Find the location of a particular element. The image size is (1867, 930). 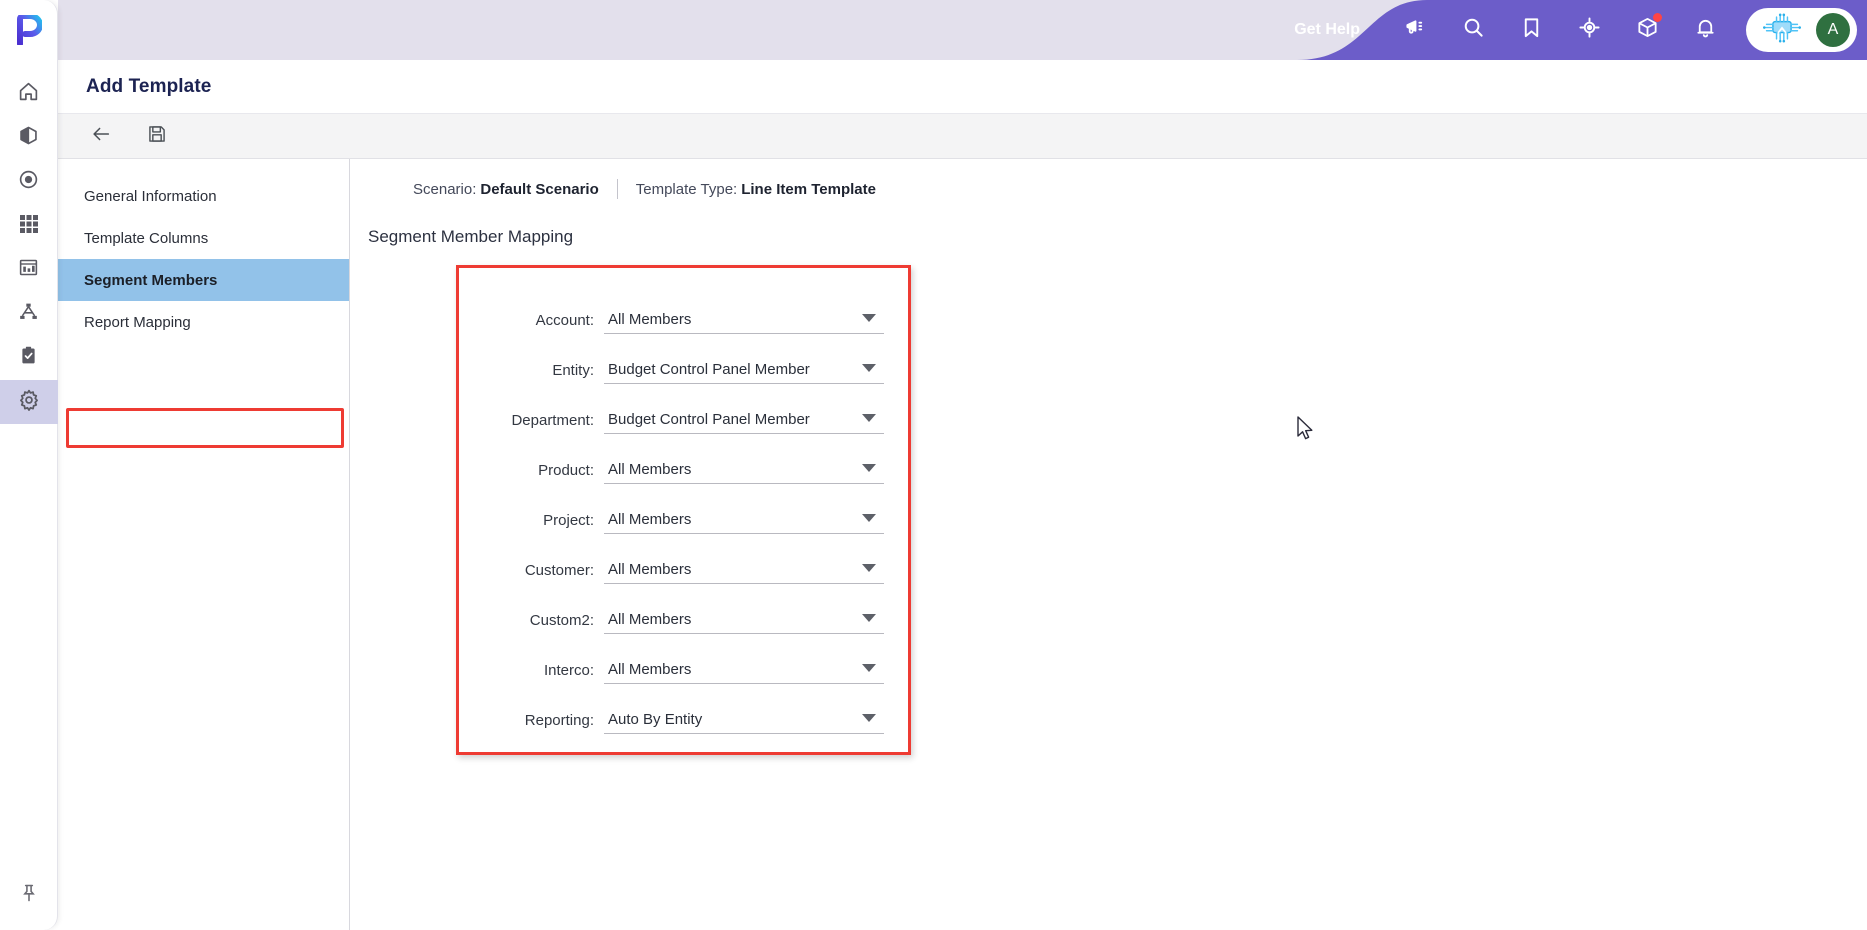

get-help-button: Get Help is located at coordinates (1327, 30).